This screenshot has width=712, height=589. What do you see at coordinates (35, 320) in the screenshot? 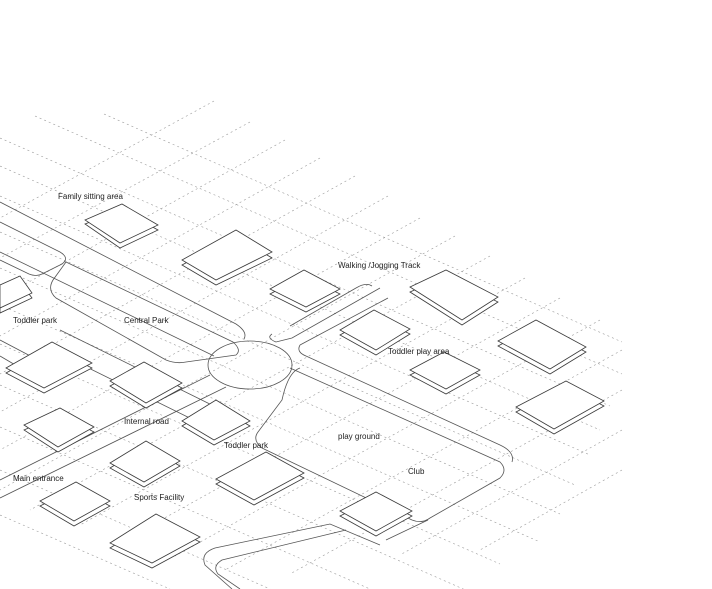
I see `label-toddler-park-left: Toddler park` at bounding box center [35, 320].